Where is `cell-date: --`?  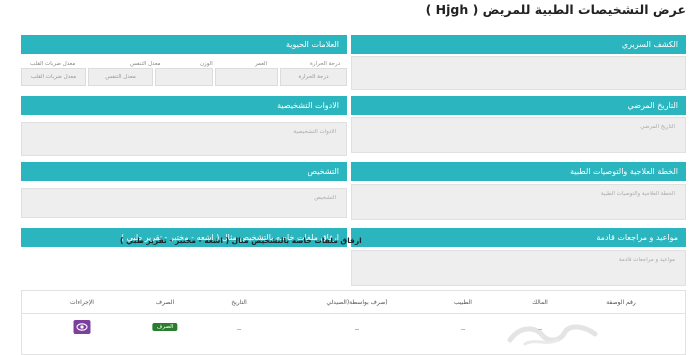
cell-date: -- is located at coordinates (239, 329).